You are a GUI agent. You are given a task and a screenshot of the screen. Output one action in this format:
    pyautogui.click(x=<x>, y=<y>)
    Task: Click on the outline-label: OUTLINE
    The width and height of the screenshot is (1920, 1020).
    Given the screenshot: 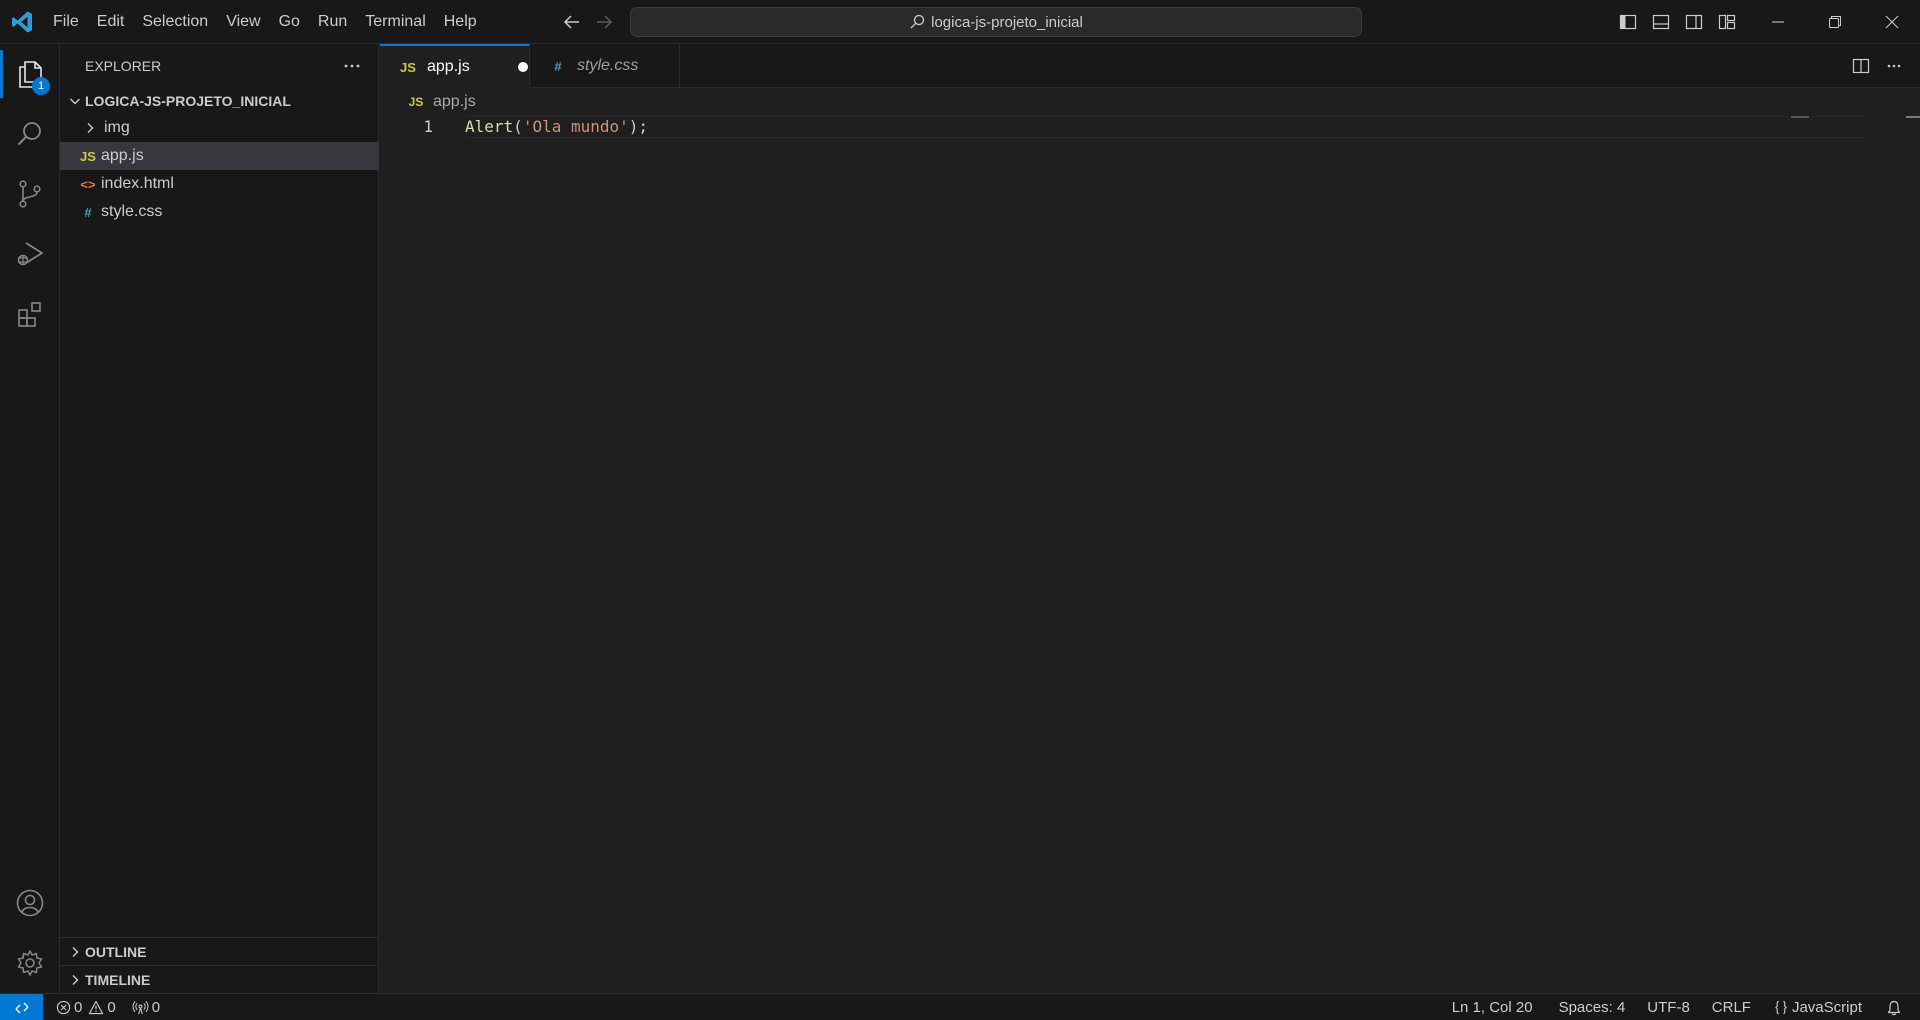 What is the action you would take?
    pyautogui.click(x=116, y=951)
    